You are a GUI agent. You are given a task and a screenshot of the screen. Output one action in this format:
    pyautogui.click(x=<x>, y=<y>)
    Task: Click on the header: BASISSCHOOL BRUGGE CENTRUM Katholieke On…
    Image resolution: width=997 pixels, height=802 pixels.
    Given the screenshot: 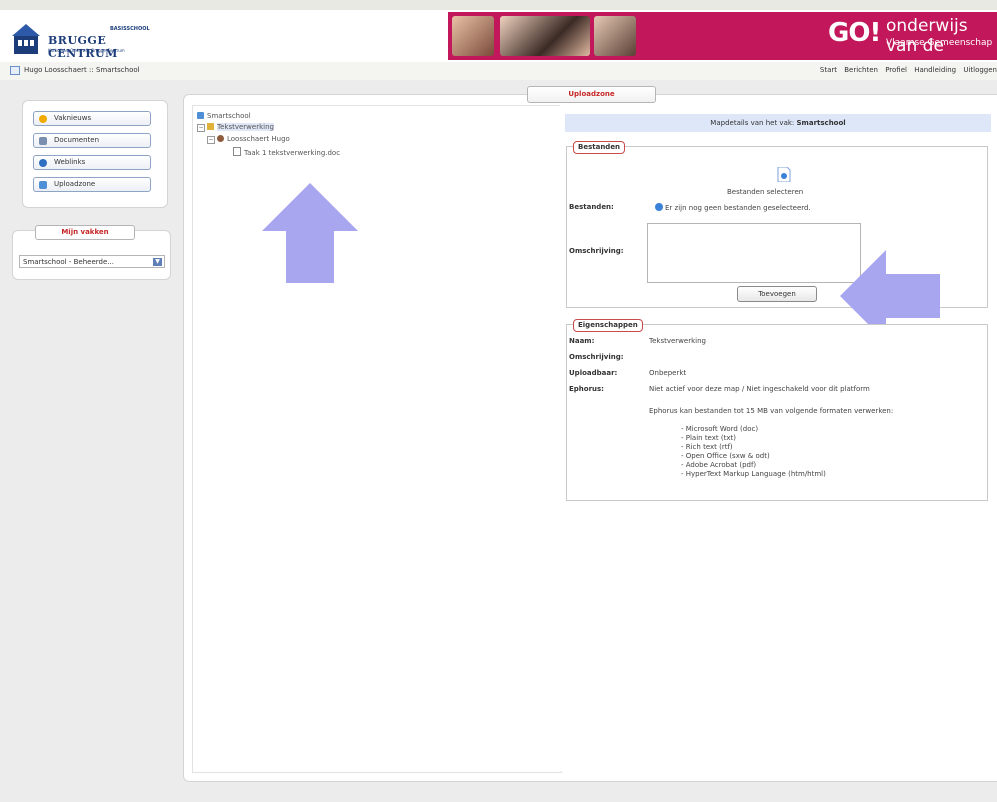 What is the action you would take?
    pyautogui.click(x=498, y=36)
    